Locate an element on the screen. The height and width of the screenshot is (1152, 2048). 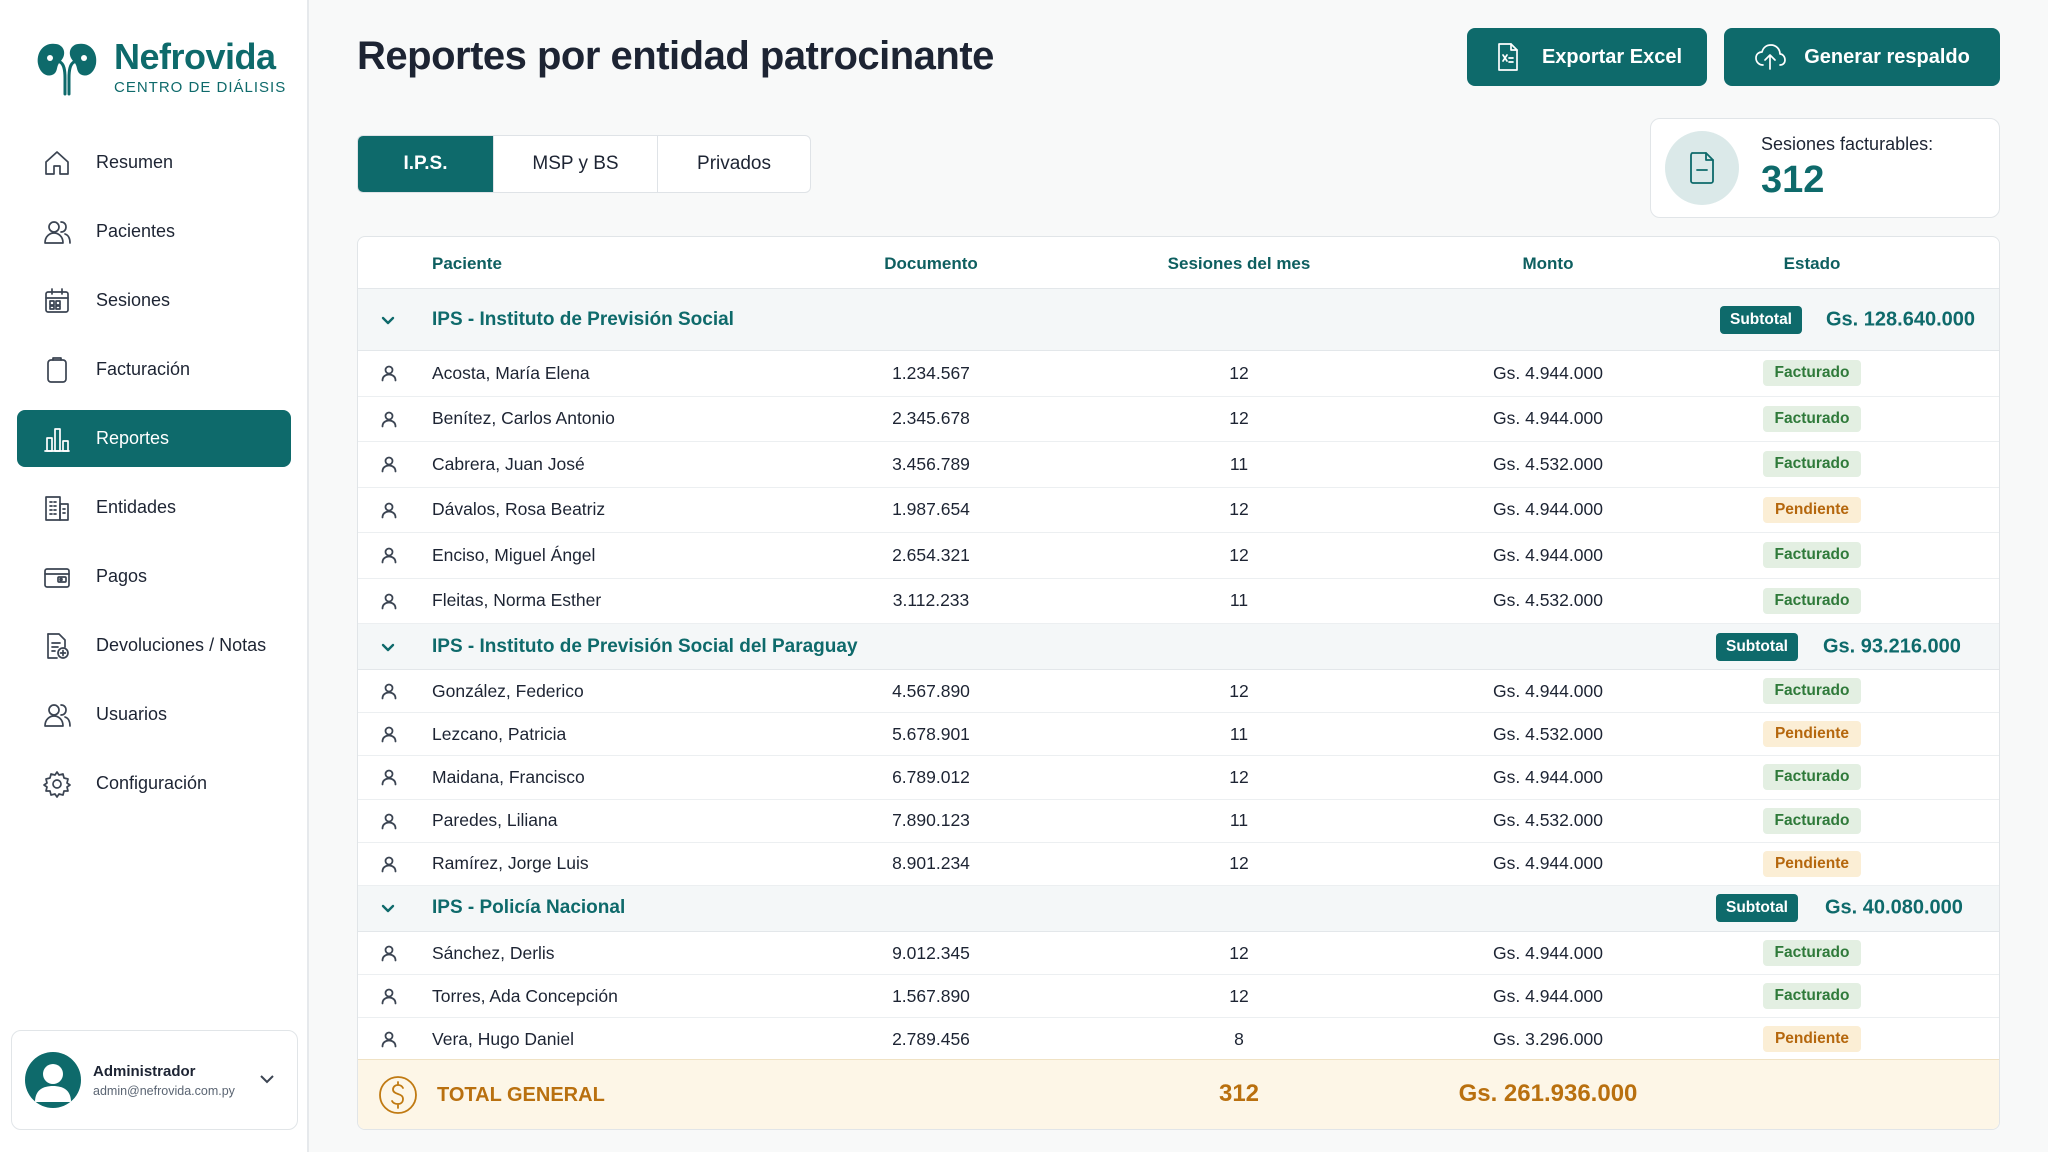
sidebar-item-entidades: Entidades is located at coordinates (154, 507).